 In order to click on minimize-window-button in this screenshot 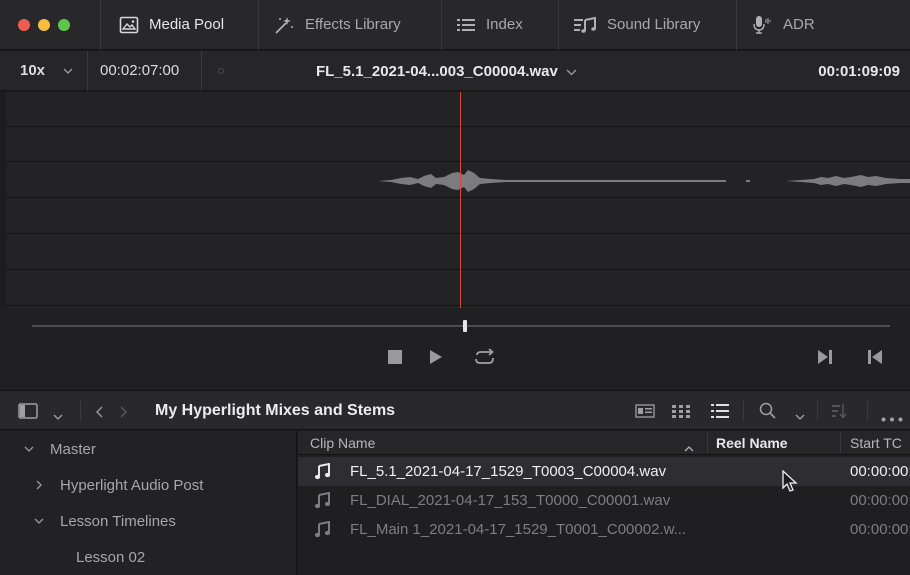, I will do `click(44, 24)`.